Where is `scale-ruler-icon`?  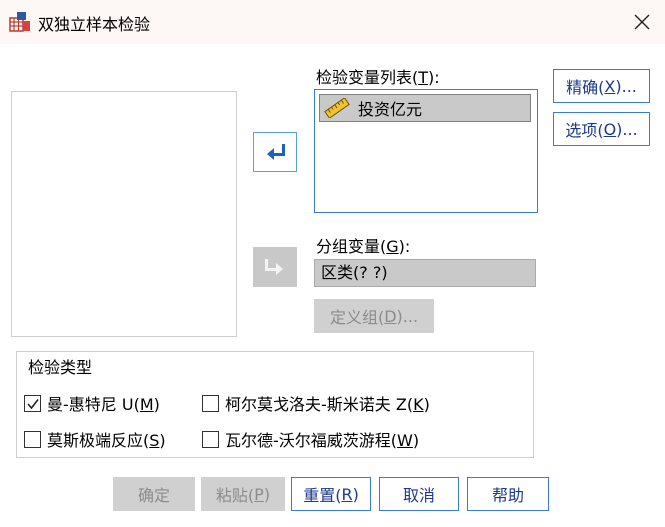
scale-ruler-icon is located at coordinates (337, 108).